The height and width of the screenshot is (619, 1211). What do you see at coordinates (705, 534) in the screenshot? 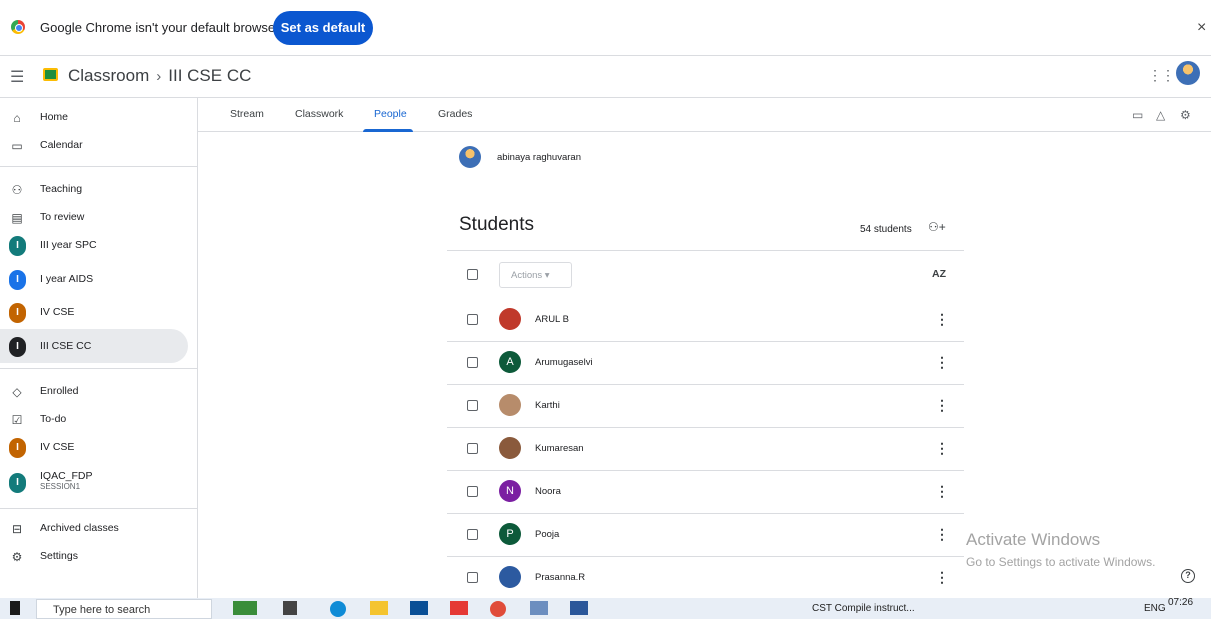
I see `student-row: P Pooja ⋮` at bounding box center [705, 534].